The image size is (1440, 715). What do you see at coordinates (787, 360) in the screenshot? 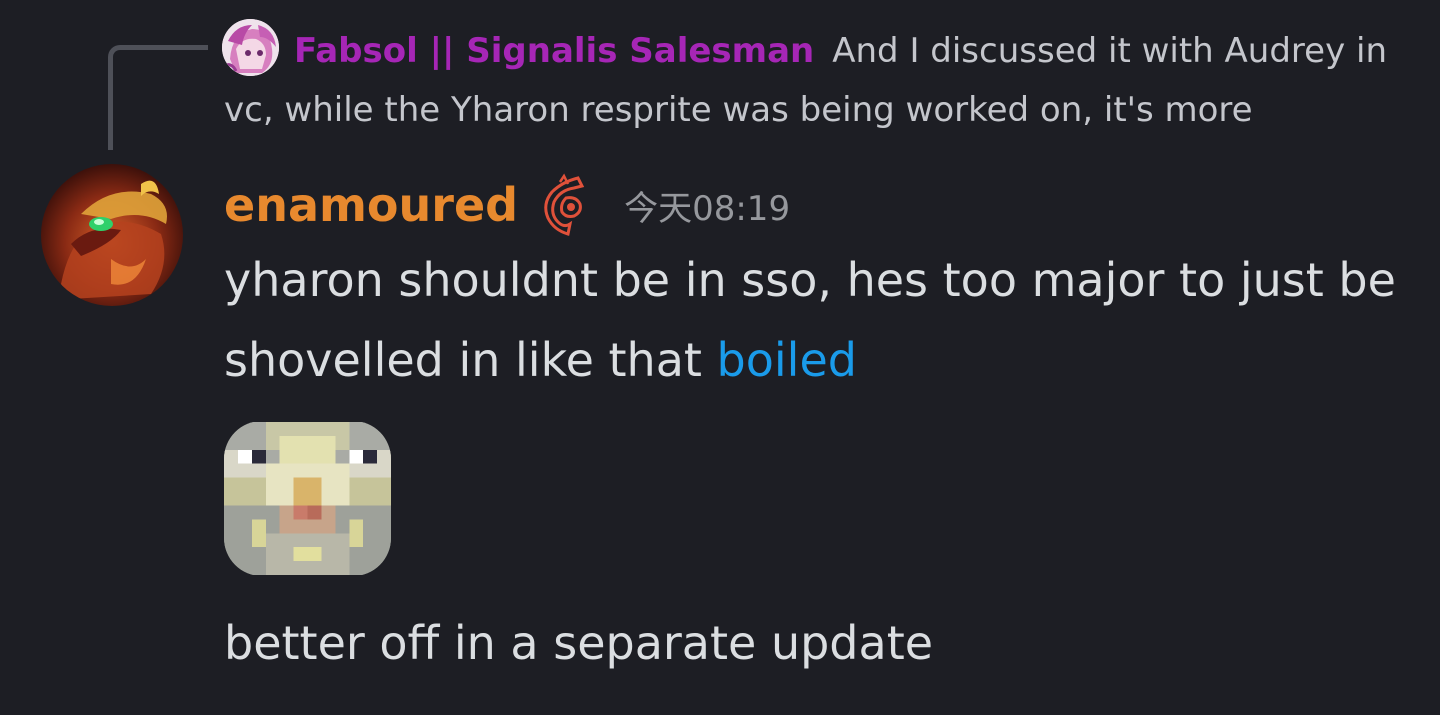
I see `message-link: boiled` at bounding box center [787, 360].